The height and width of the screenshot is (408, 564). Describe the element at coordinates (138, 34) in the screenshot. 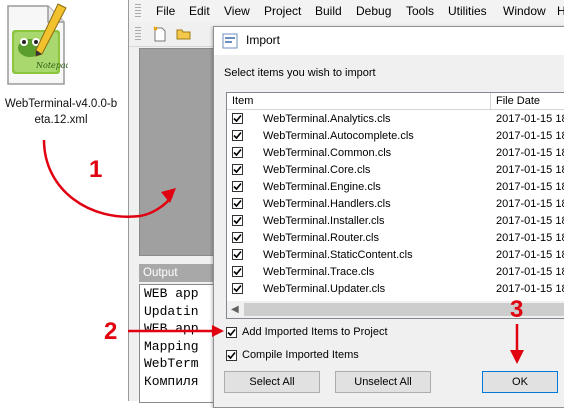

I see `toolbar-grip` at that location.